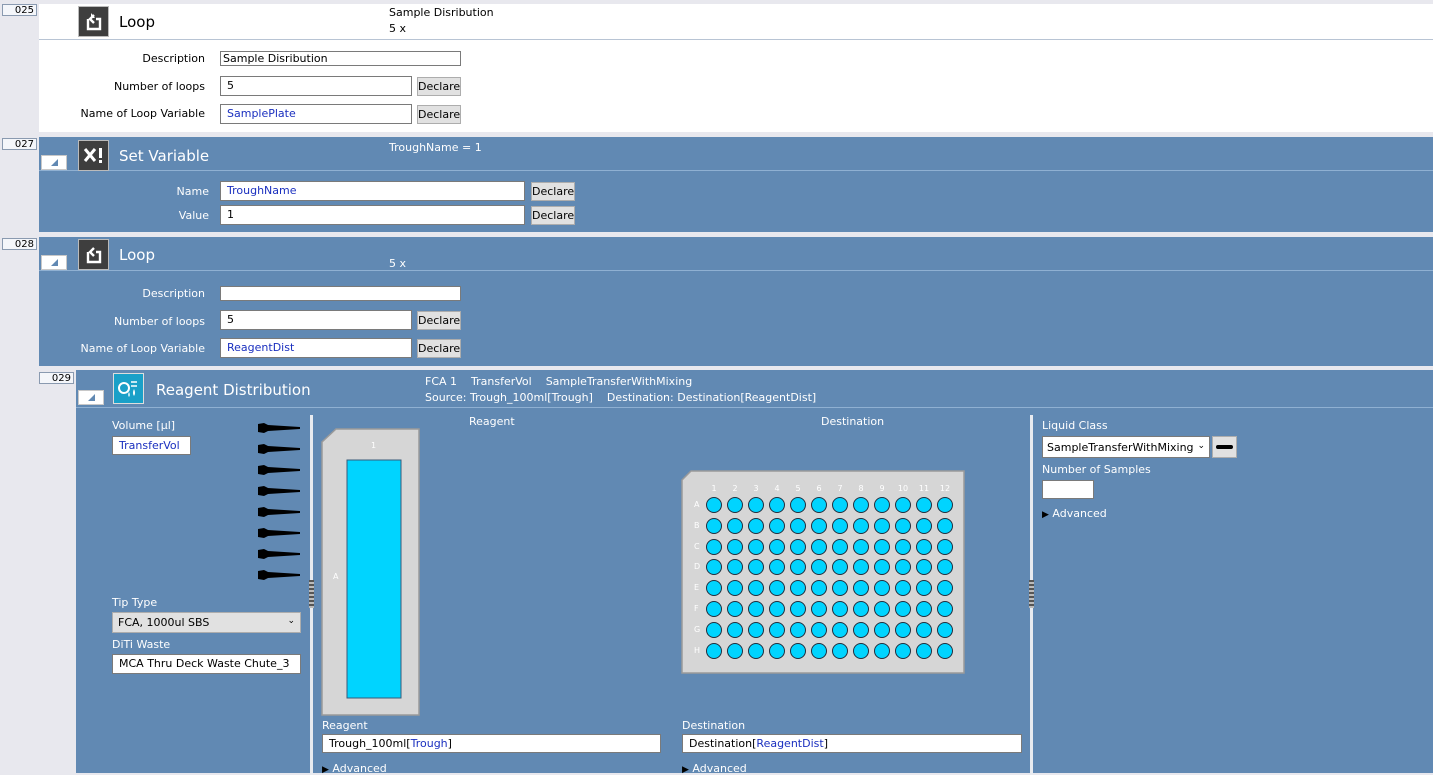 This screenshot has height=775, width=1433. Describe the element at coordinates (553, 215) in the screenshot. I see `declare-value-button: Declare` at that location.